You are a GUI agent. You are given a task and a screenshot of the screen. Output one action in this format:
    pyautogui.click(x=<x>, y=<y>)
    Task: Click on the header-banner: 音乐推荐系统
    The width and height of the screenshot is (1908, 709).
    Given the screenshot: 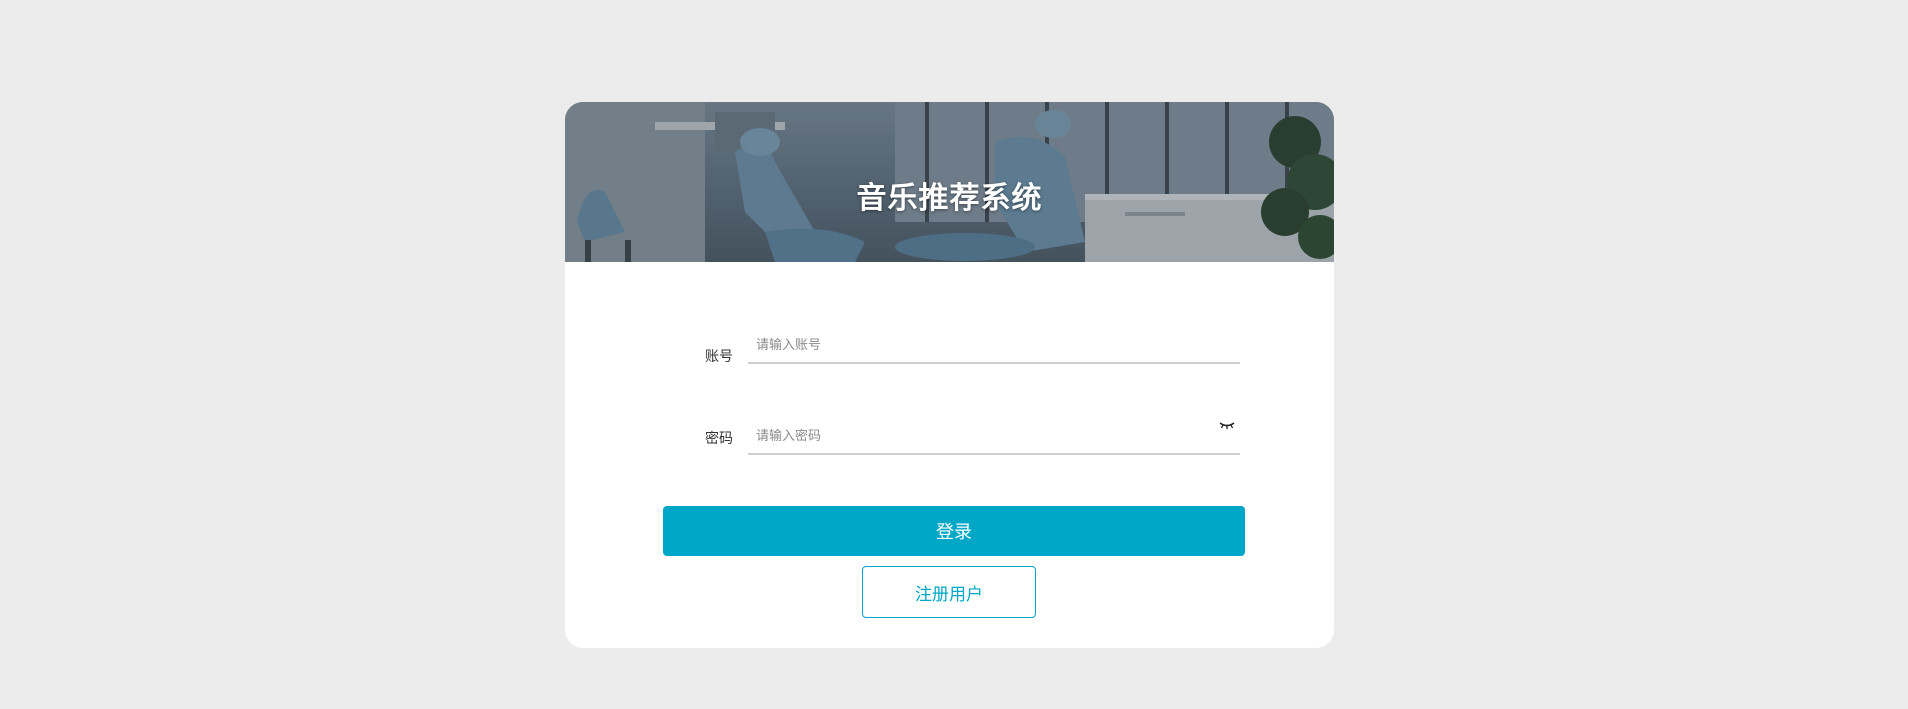 What is the action you would take?
    pyautogui.click(x=949, y=182)
    